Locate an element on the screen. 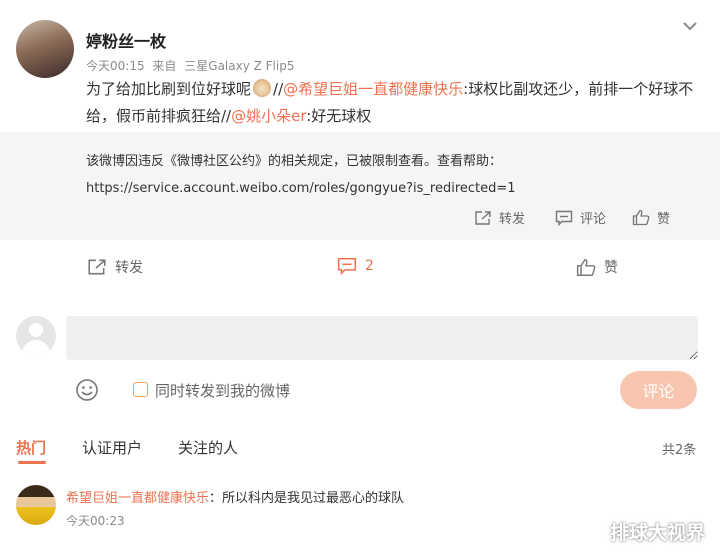  like-button: 赞 is located at coordinates (597, 267).